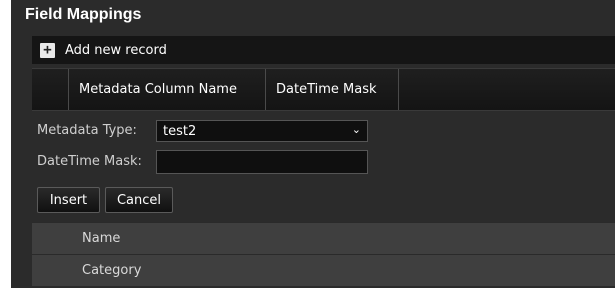 The image size is (615, 296). I want to click on add-new-record-button: + Add new record, so click(103, 50).